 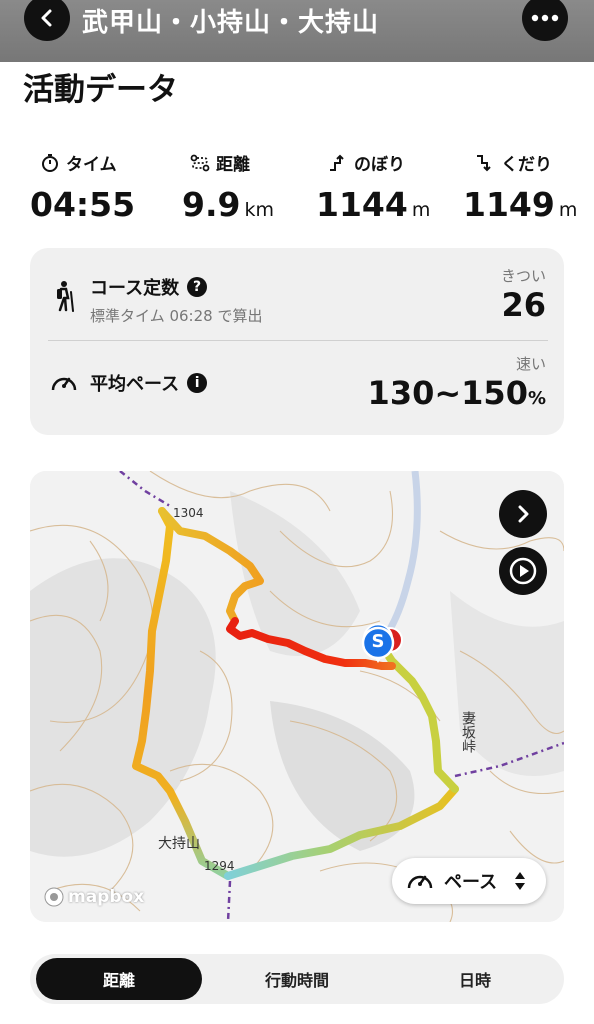 I want to click on hiker-icon, so click(x=65, y=296).